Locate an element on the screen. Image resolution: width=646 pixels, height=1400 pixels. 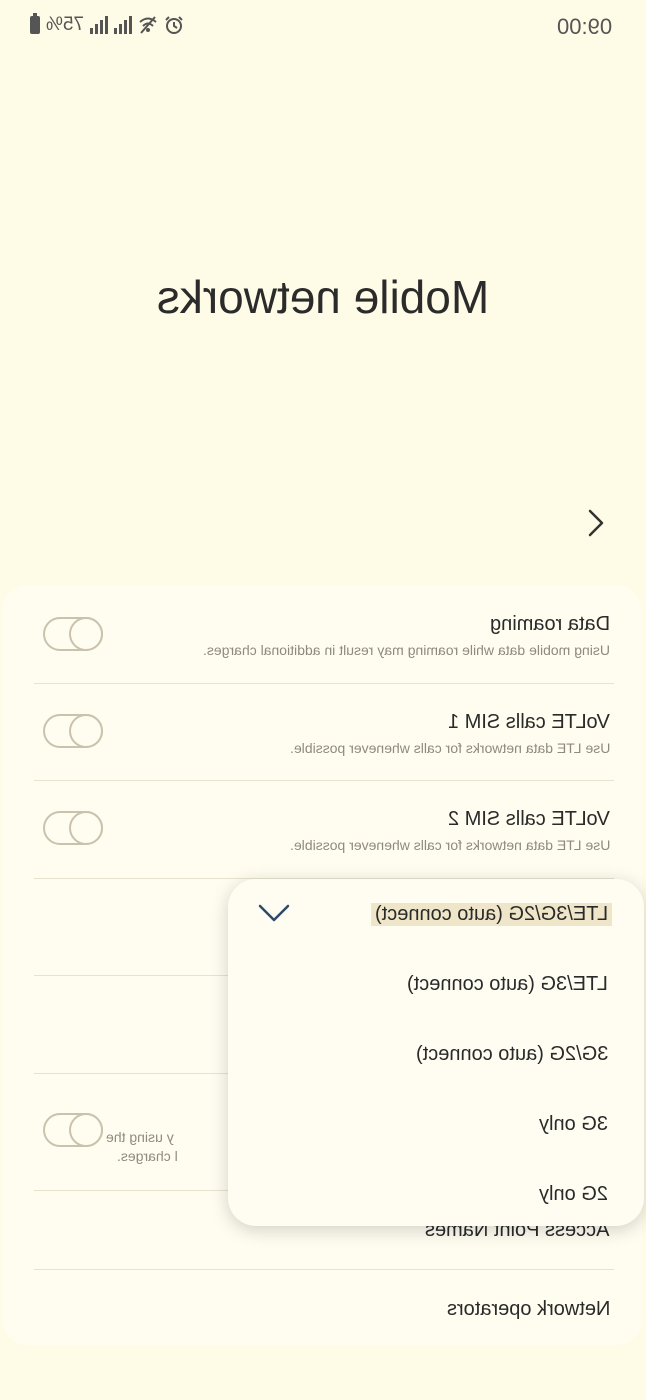
volte-sim2-toggle is located at coordinates (73, 828).